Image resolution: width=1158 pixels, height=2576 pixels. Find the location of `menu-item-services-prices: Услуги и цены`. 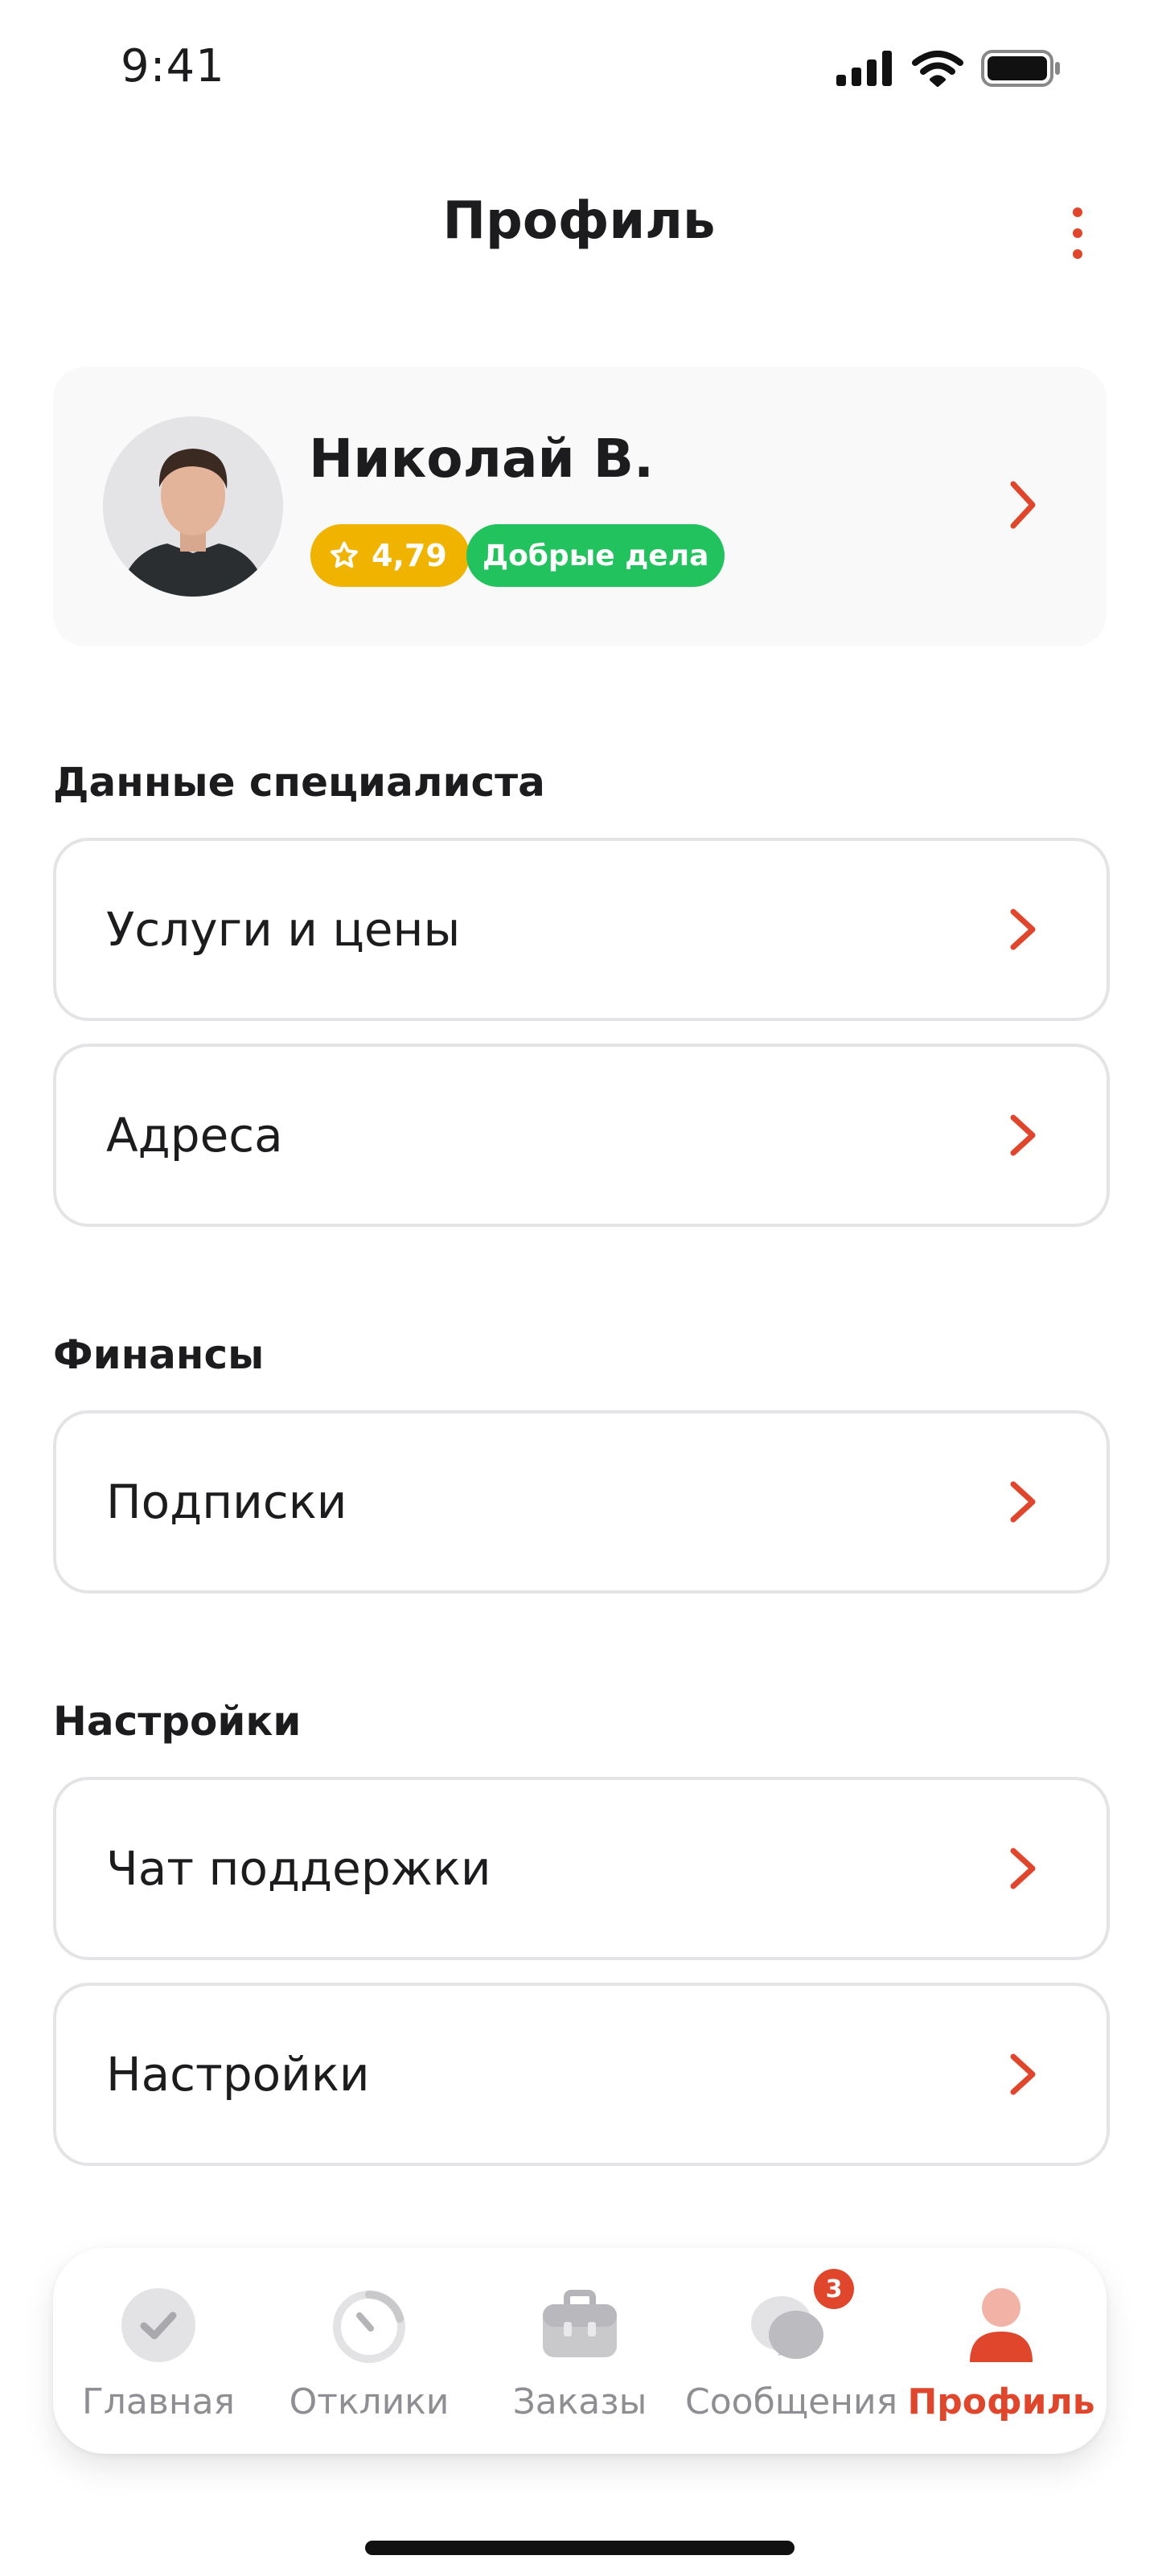

menu-item-services-prices: Услуги и цены is located at coordinates (581, 929).